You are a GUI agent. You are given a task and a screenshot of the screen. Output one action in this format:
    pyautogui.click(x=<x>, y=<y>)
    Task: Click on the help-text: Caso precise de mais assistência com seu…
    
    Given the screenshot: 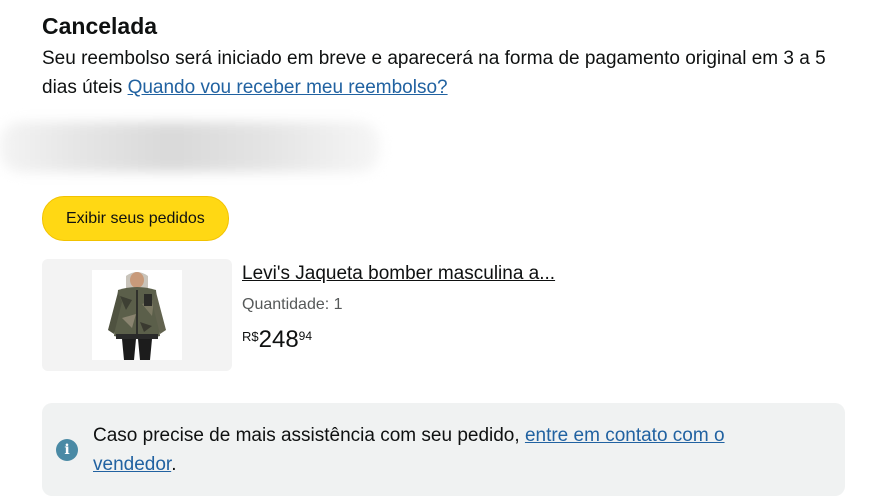 What is the action you would take?
    pyautogui.click(x=449, y=450)
    